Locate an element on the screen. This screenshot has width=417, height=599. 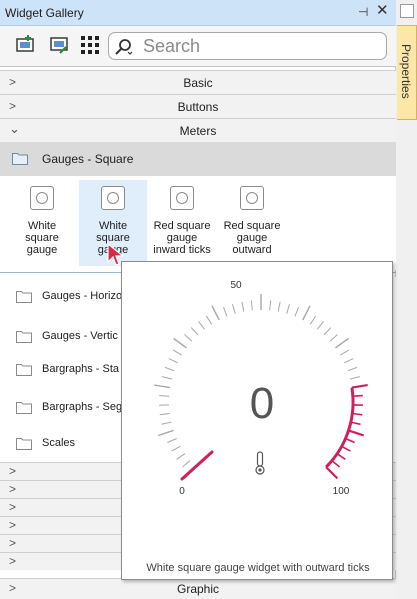
toolbar-divider is located at coordinates (198, 66).